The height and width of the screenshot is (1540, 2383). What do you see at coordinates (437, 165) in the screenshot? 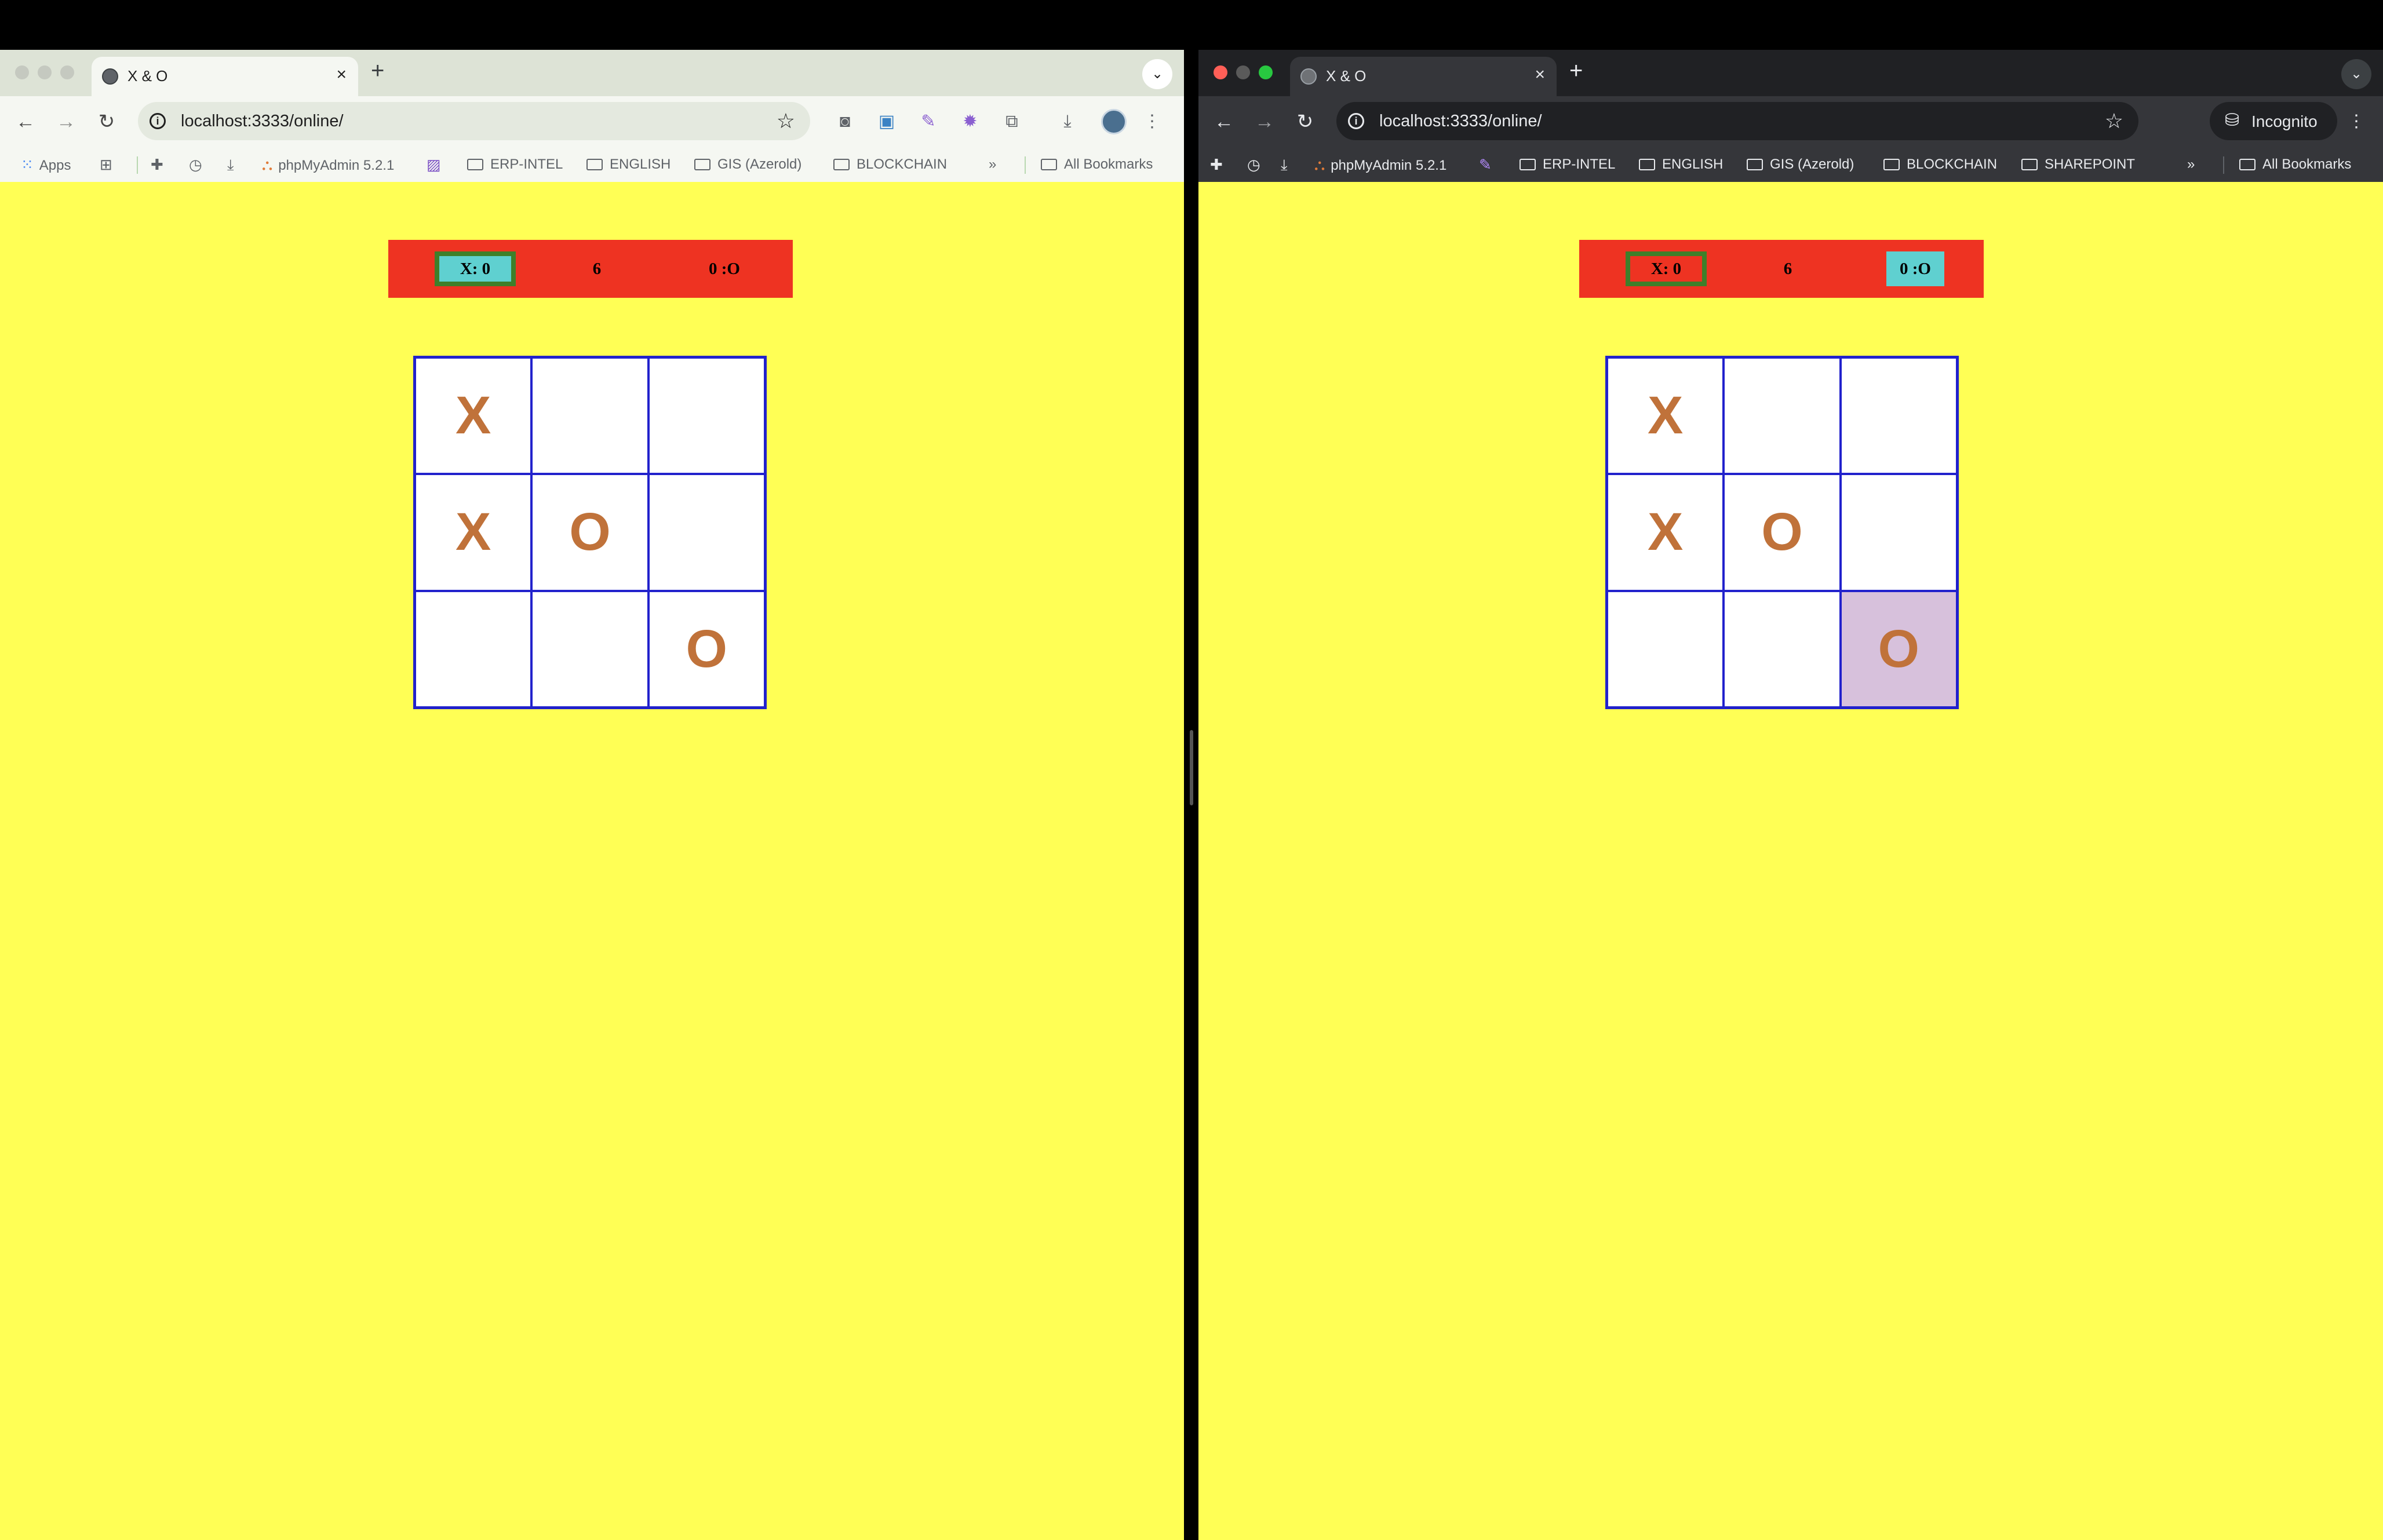
I see `bookmark-pen: ▨` at bounding box center [437, 165].